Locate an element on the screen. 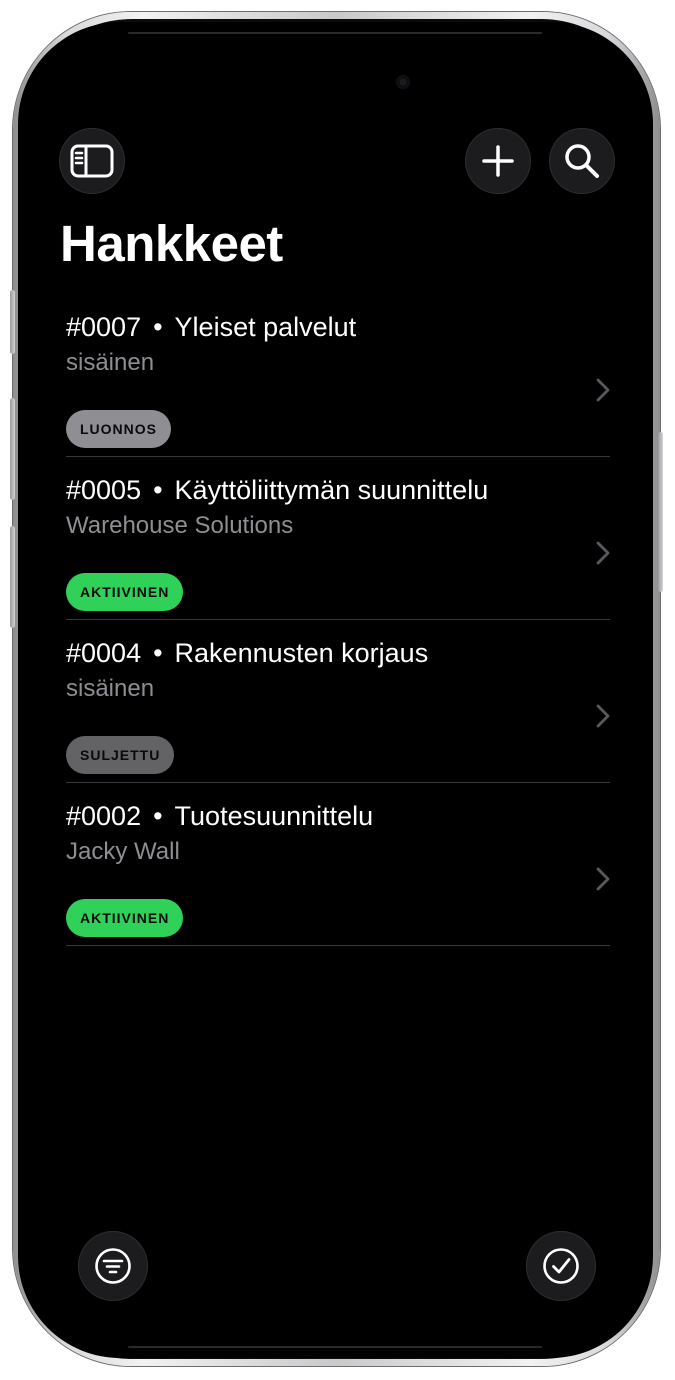 The height and width of the screenshot is (1380, 675). project-title: #0005 • Käyttöliittymän suunnittelu is located at coordinates (277, 490).